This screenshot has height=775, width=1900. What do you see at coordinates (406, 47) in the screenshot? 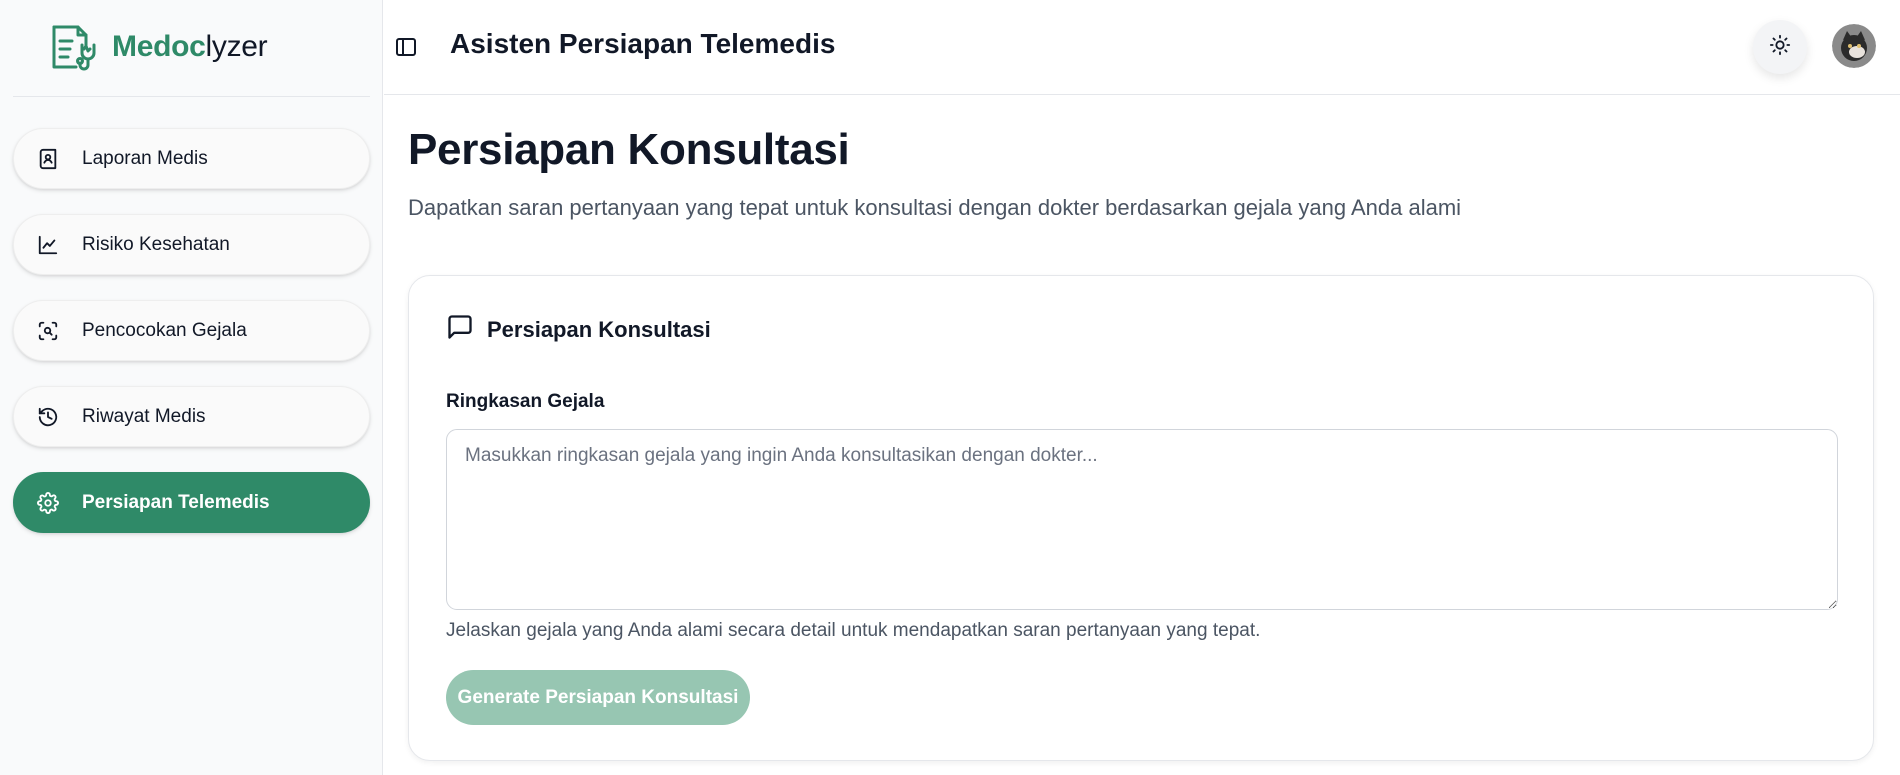
I see `sidebar-toggle-icon` at bounding box center [406, 47].